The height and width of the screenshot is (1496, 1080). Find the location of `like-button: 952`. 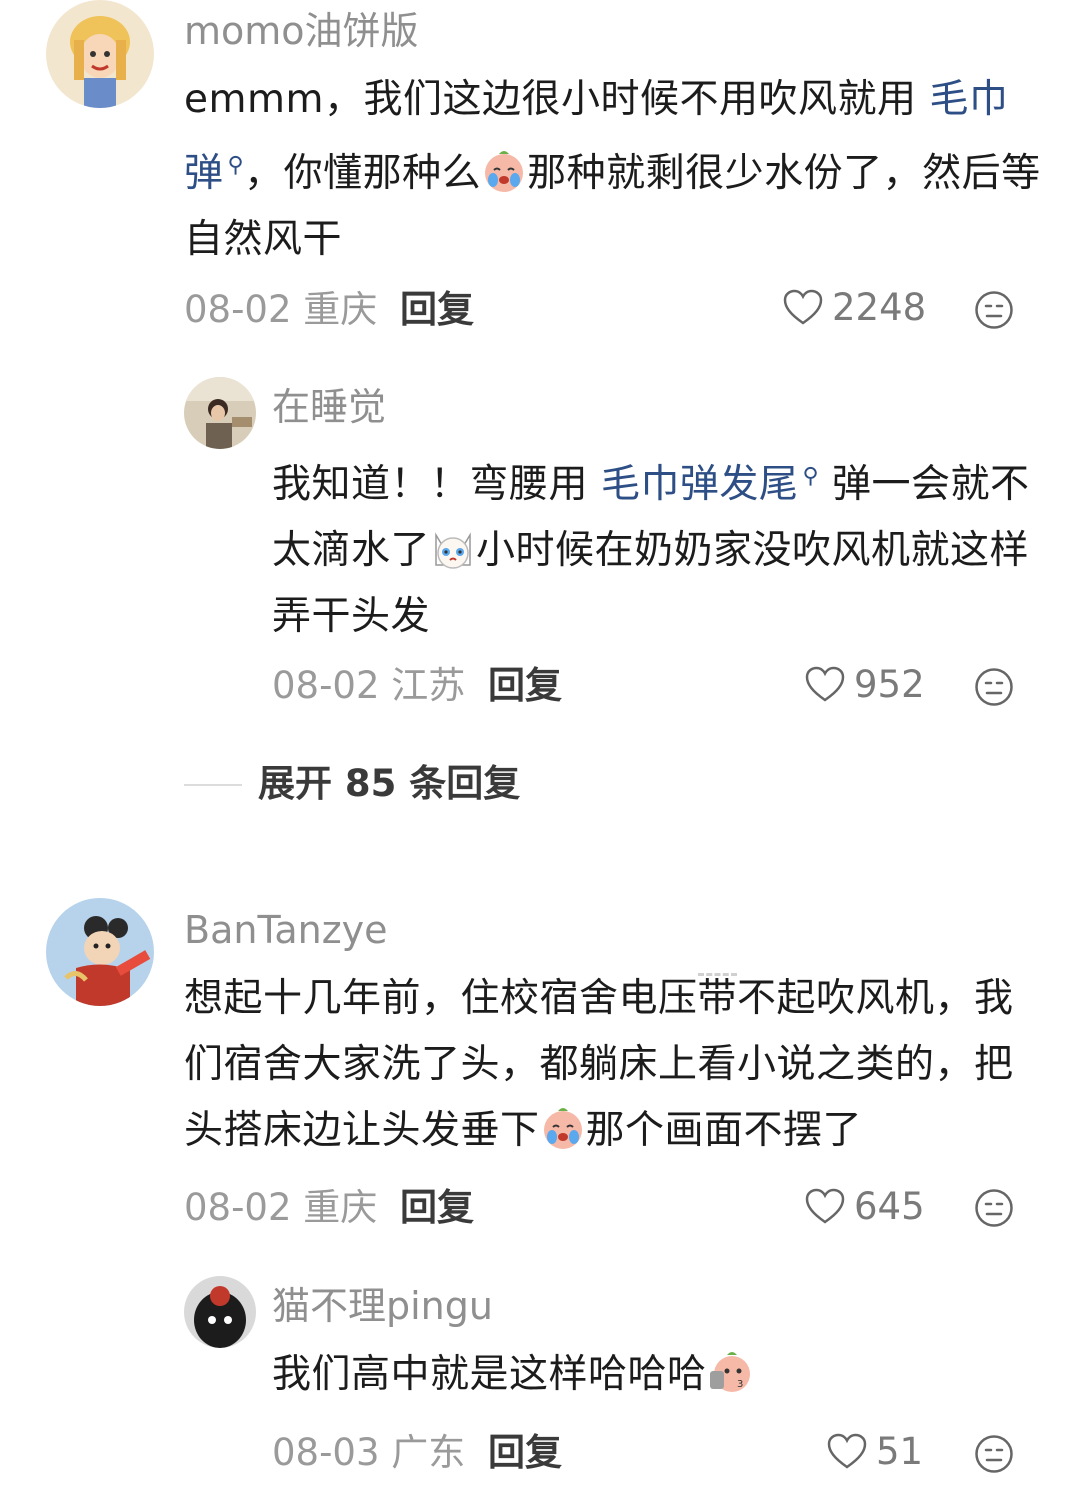

like-button: 952 is located at coordinates (864, 684).